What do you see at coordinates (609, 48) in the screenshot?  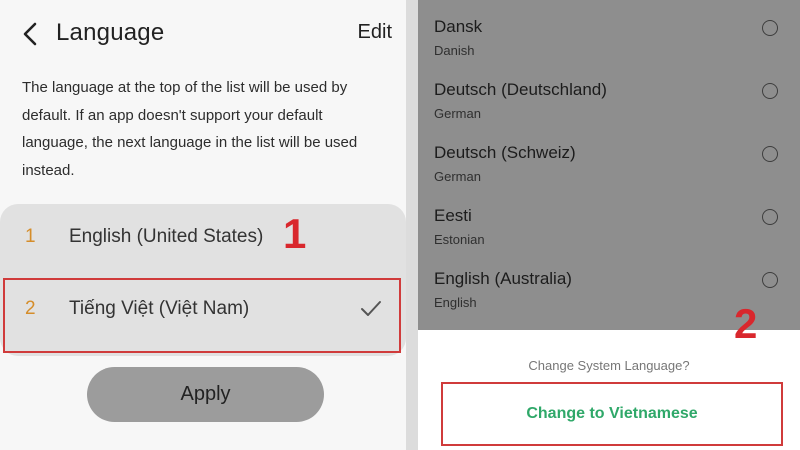 I see `list-item: Dansk Danish` at bounding box center [609, 48].